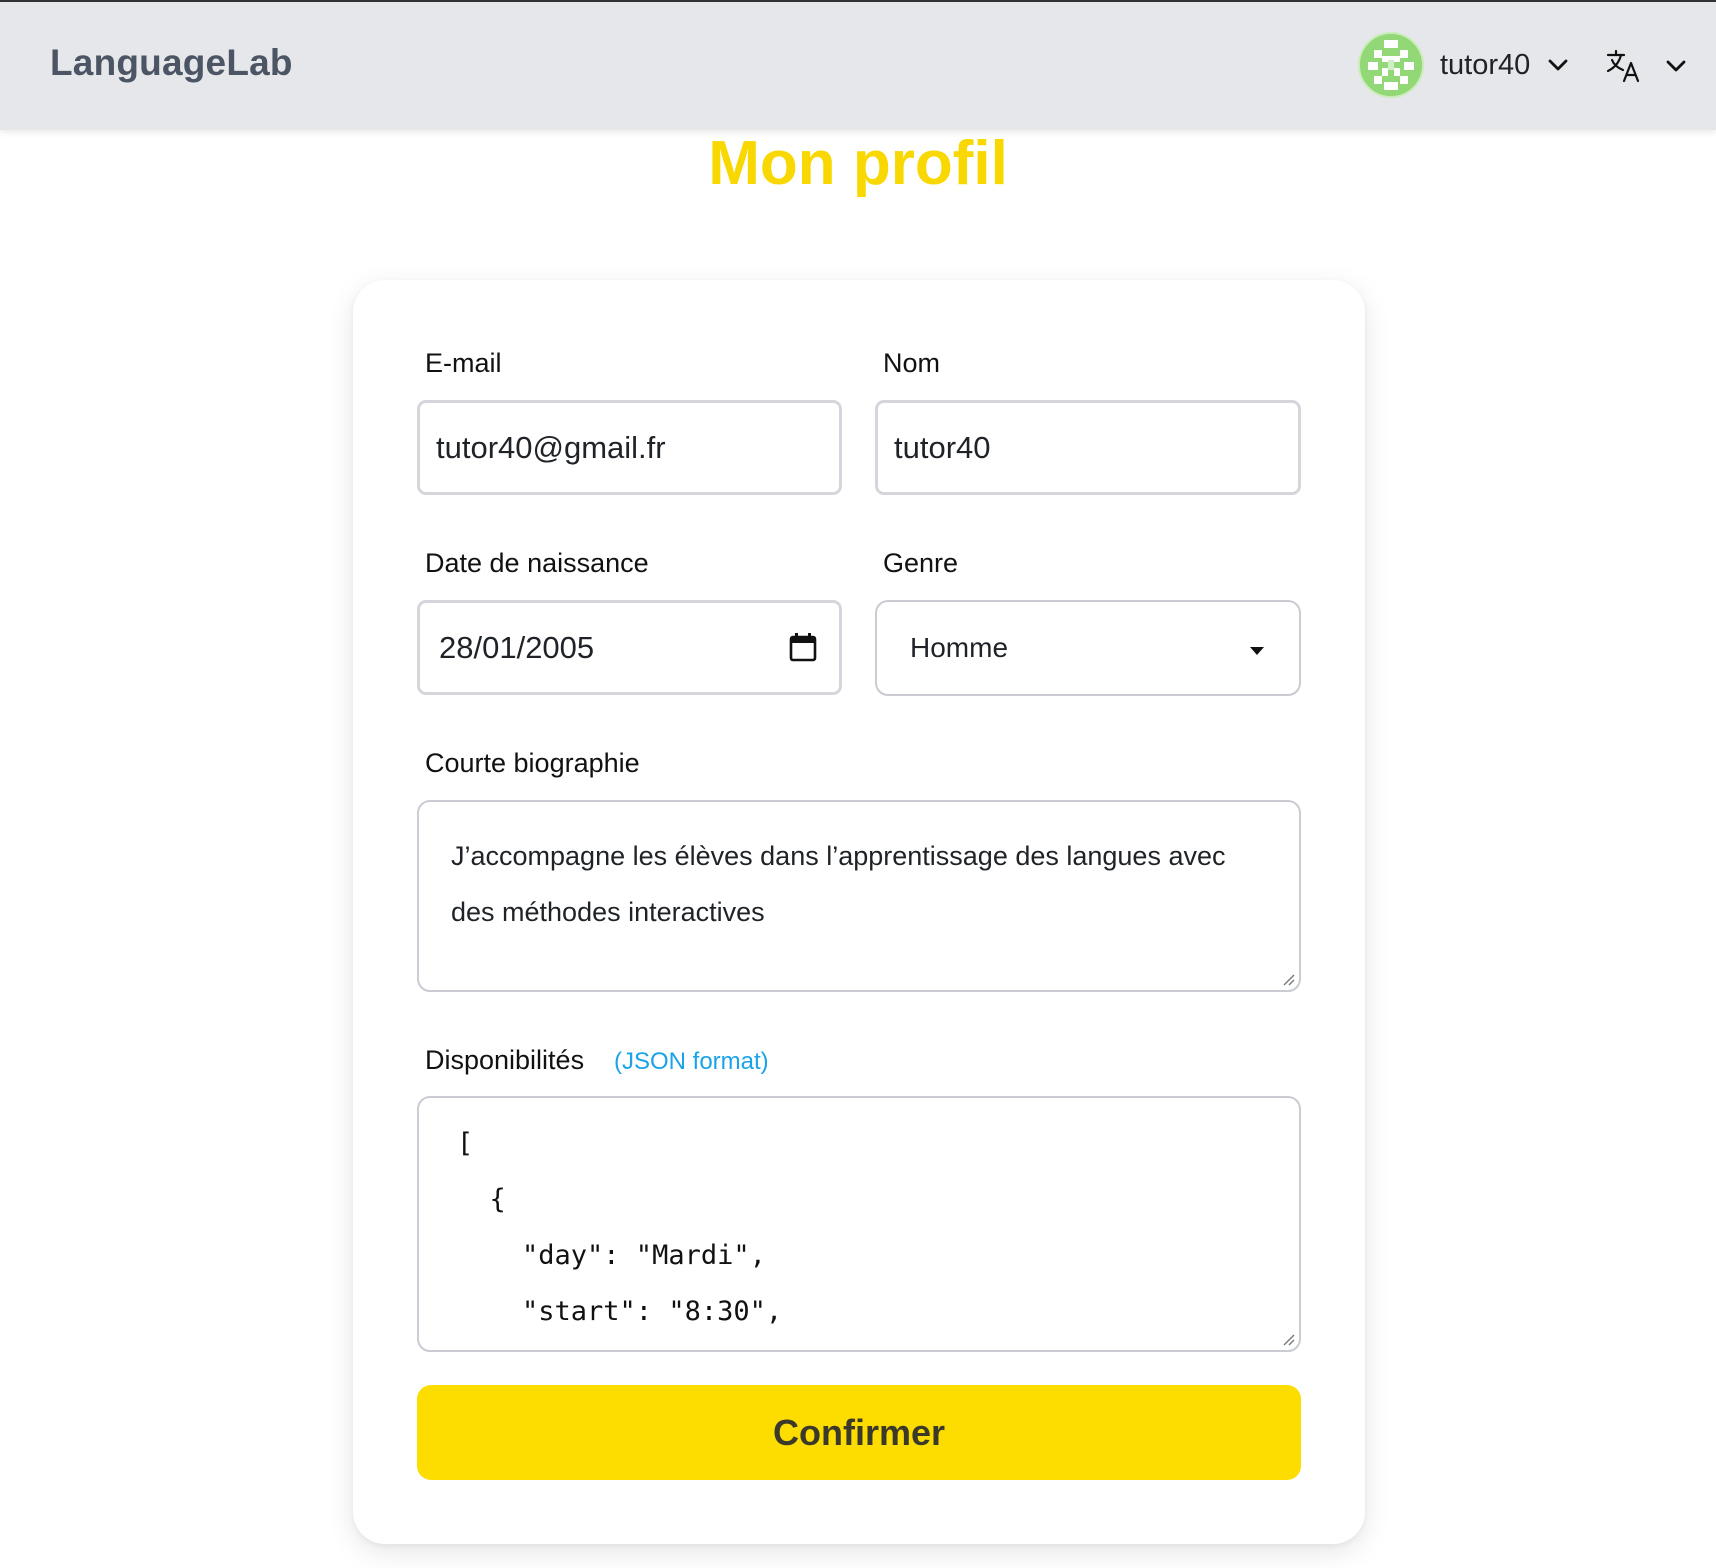  Describe the element at coordinates (1485, 64) in the screenshot. I see `username-label: tutor40` at that location.